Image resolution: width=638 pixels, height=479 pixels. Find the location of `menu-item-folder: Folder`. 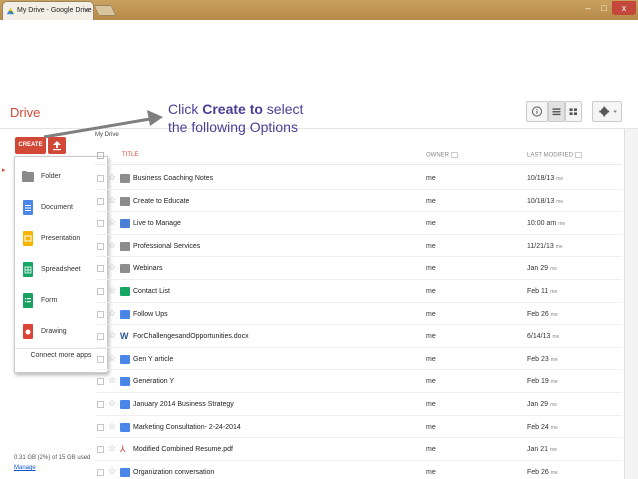

menu-item-folder: Folder is located at coordinates (61, 177).